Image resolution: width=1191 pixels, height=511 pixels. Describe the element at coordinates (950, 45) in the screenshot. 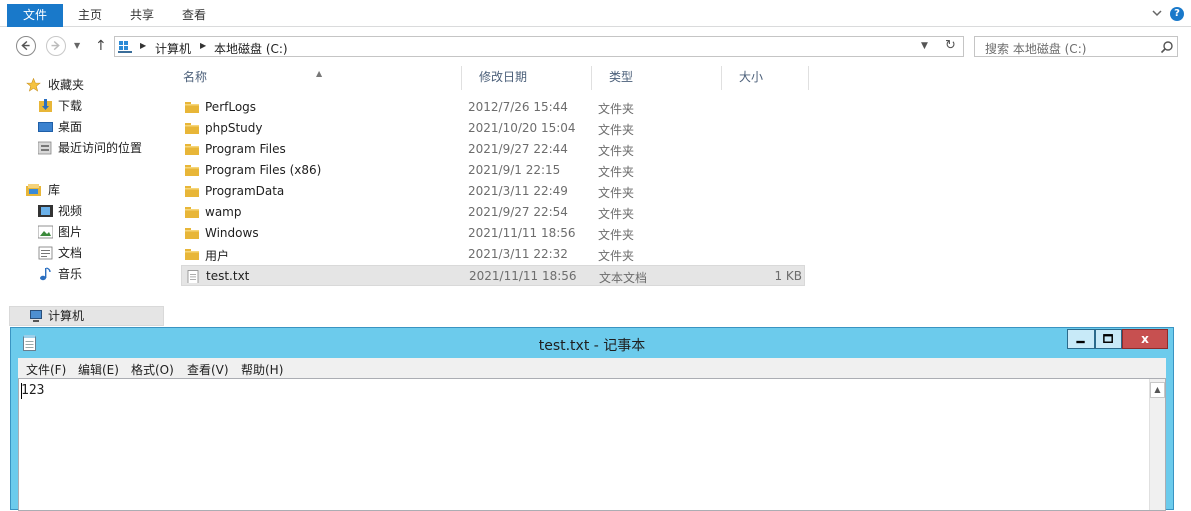

I see `refresh-icon: ↻` at that location.